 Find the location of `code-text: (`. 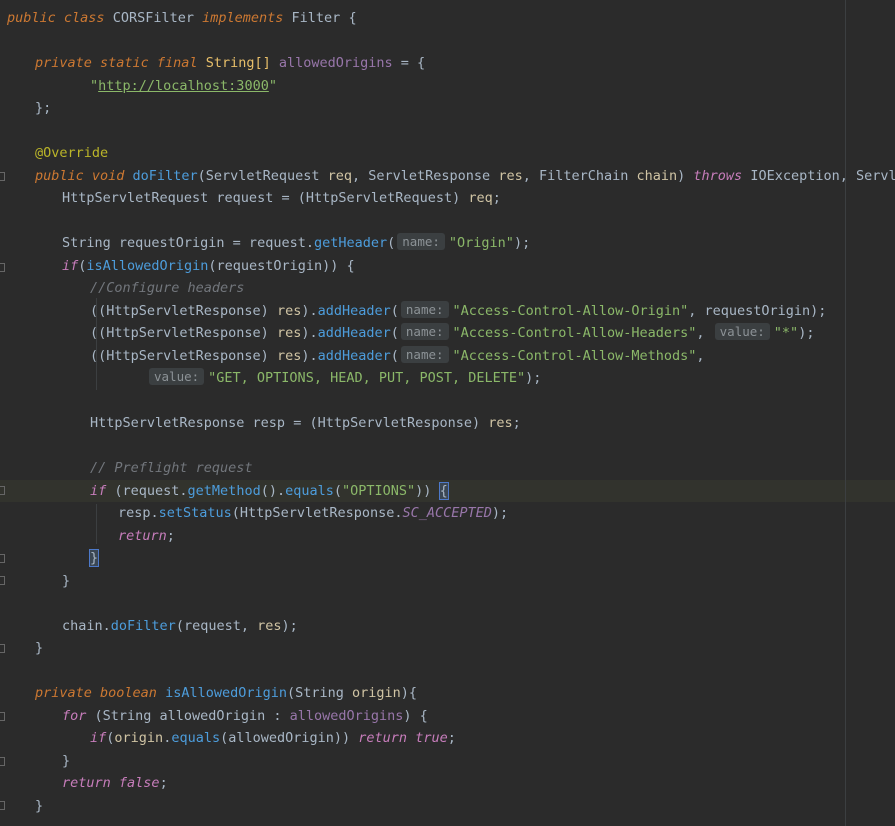

code-text: ( is located at coordinates (391, 243).